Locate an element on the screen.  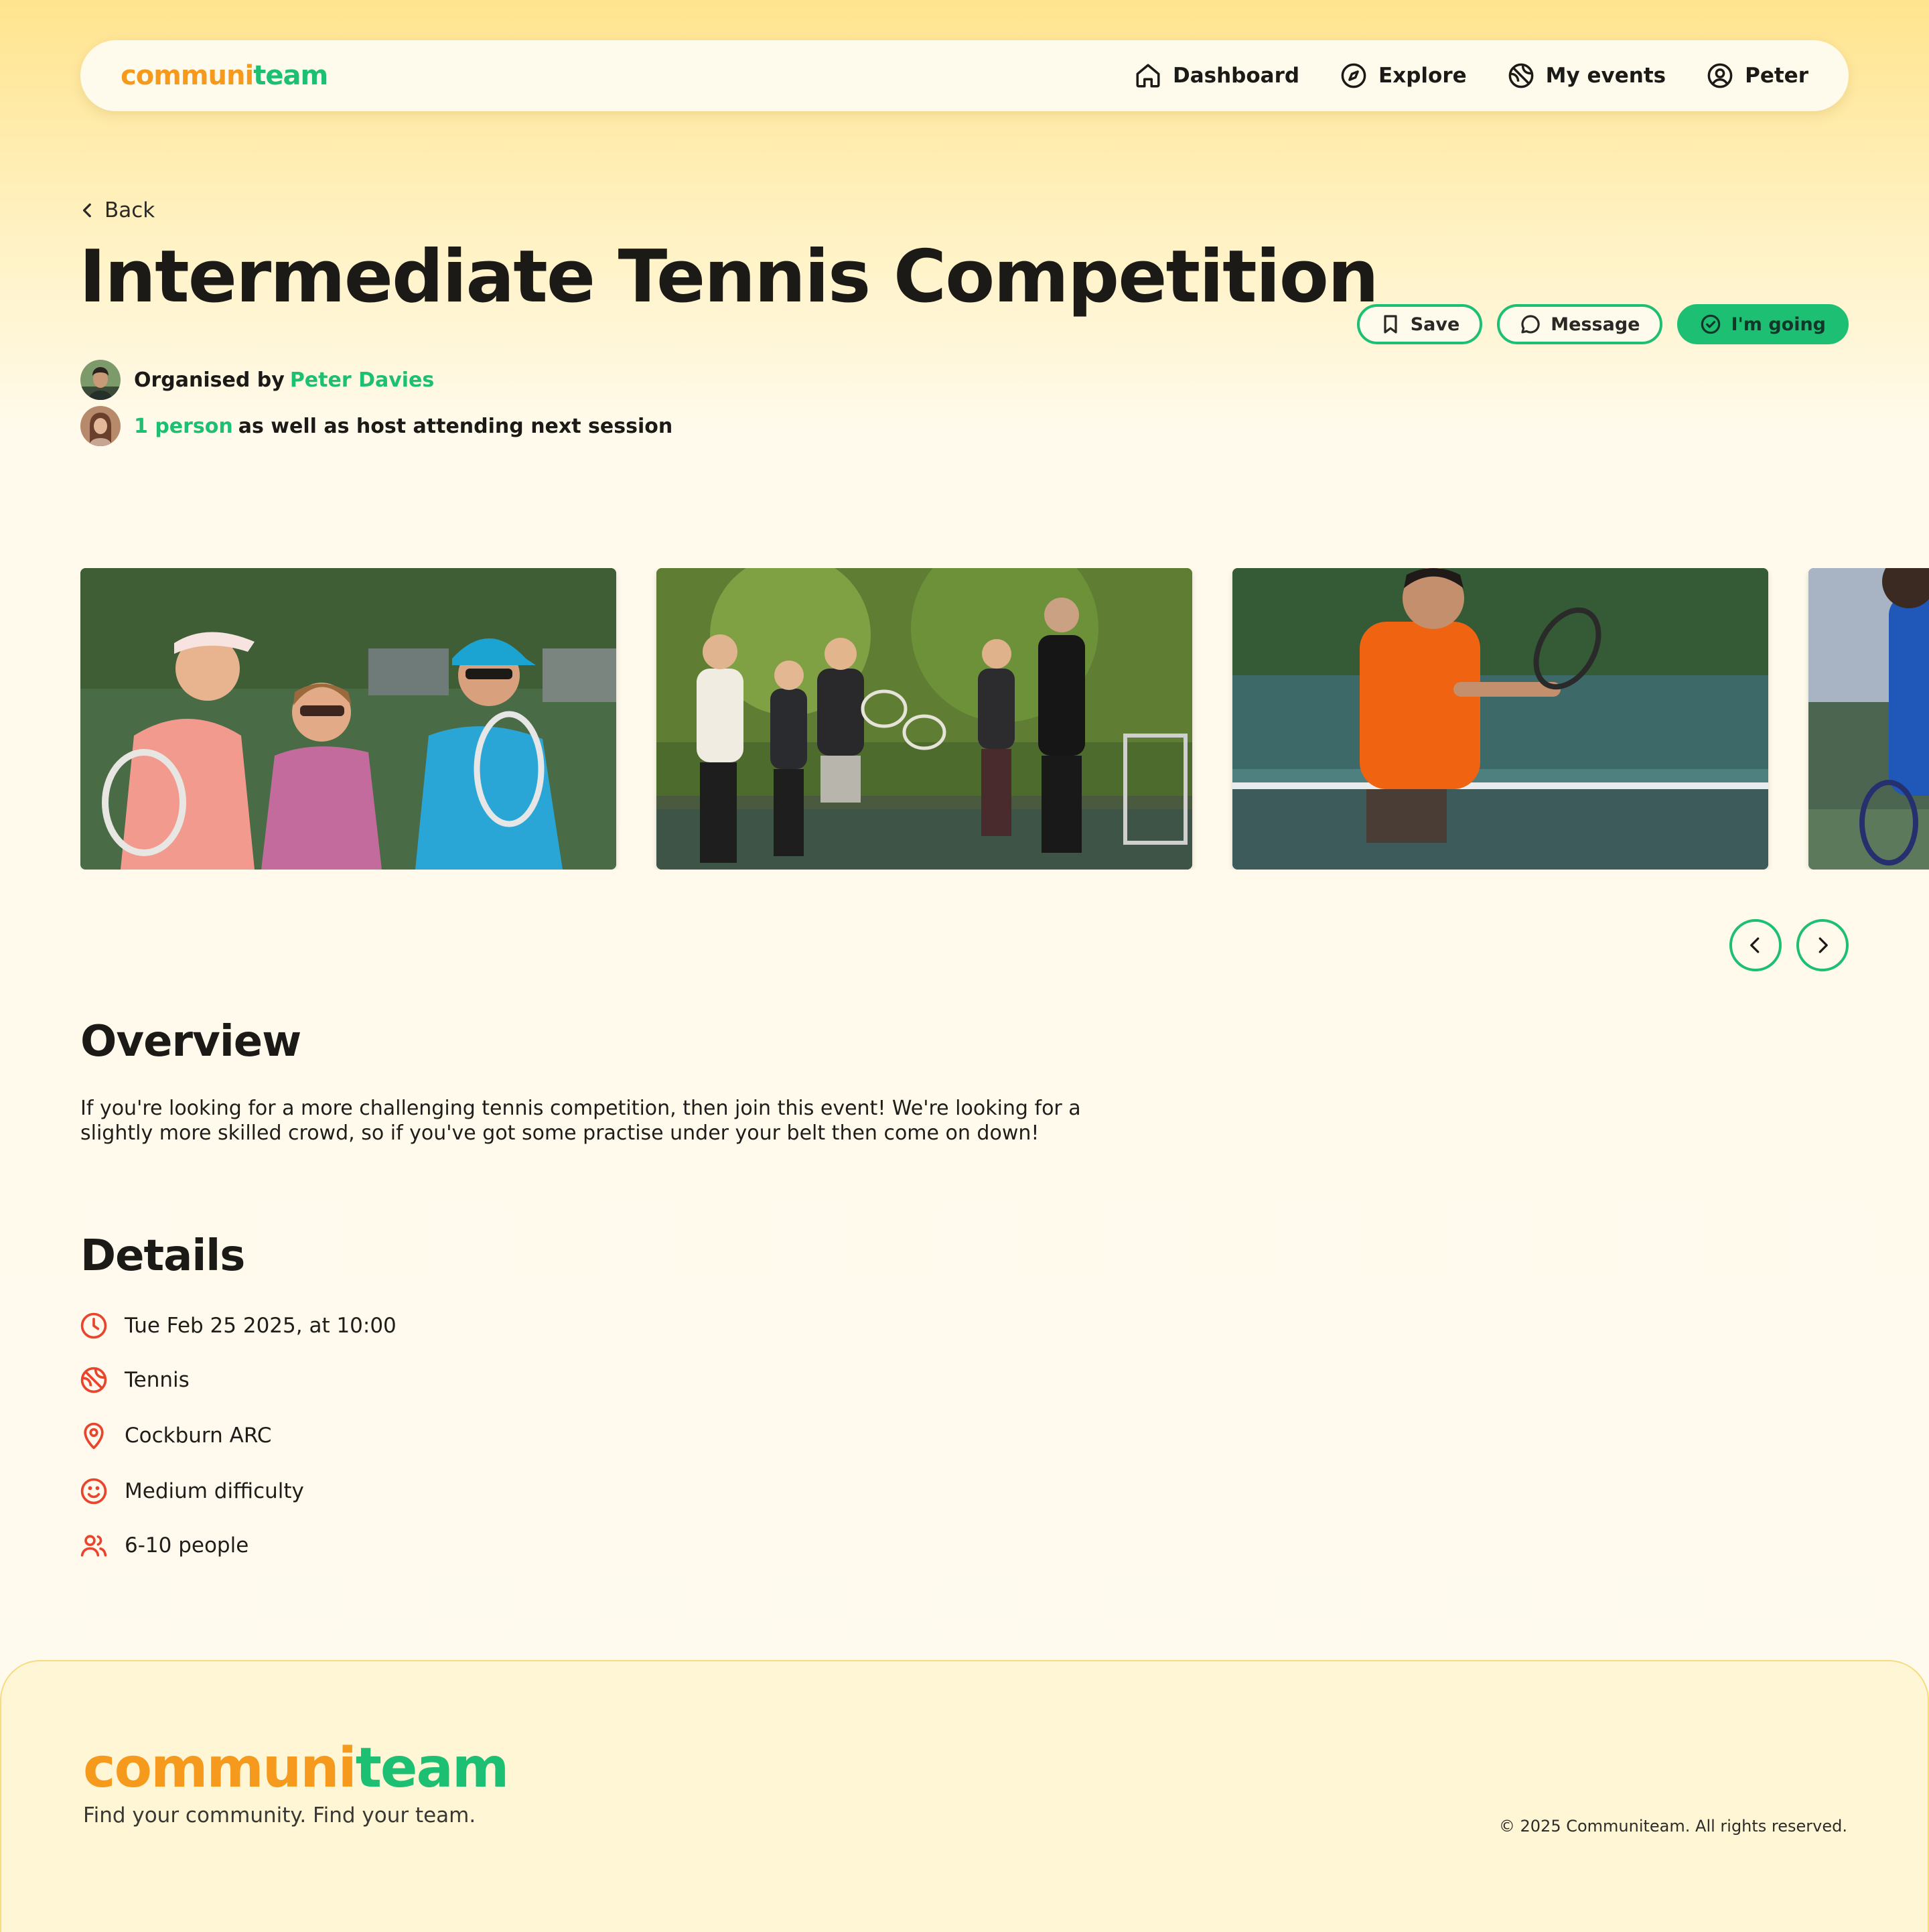
carousel-next-button is located at coordinates (1822, 945).